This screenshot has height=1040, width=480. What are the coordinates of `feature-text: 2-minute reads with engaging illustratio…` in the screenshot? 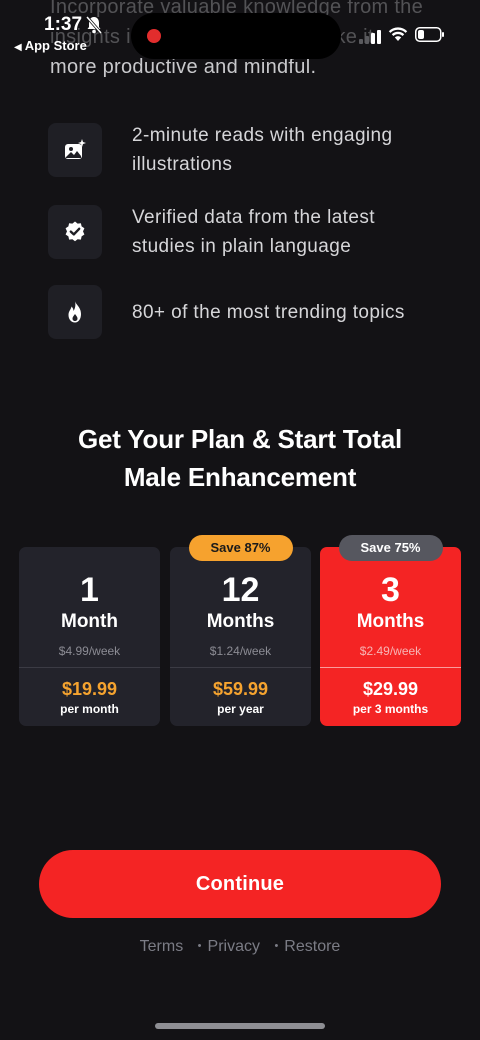 It's located at (262, 150).